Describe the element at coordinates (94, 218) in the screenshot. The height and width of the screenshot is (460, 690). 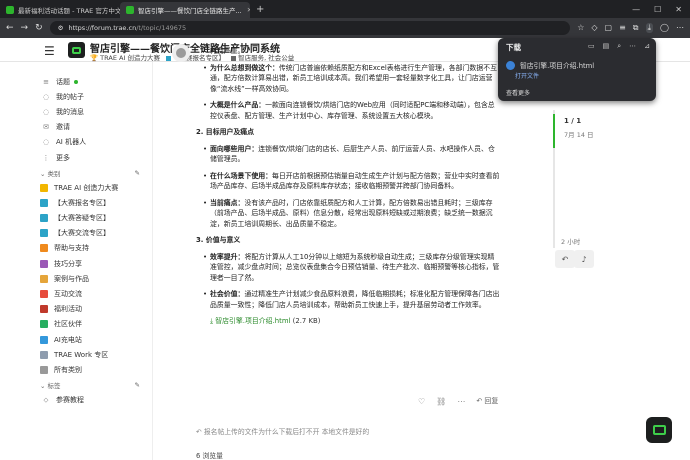
I see `sidebar-category-item: 【大赛答疑专区】` at that location.